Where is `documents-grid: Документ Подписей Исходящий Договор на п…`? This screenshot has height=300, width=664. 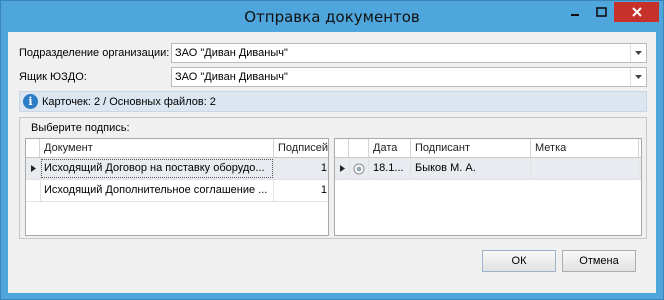 documents-grid: Документ Подписей Исходящий Договор на п… is located at coordinates (177, 187).